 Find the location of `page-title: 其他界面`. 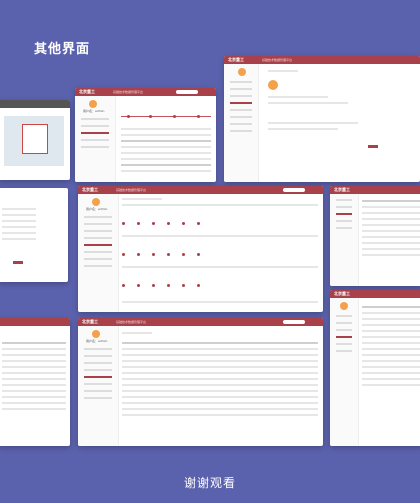

page-title: 其他界面 is located at coordinates (62, 49).